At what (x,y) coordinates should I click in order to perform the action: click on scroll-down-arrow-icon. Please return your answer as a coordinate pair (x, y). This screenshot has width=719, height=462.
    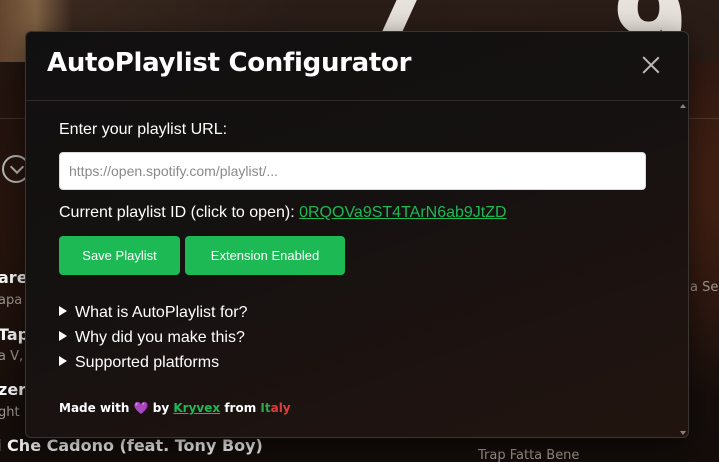
    Looking at the image, I should click on (683, 433).